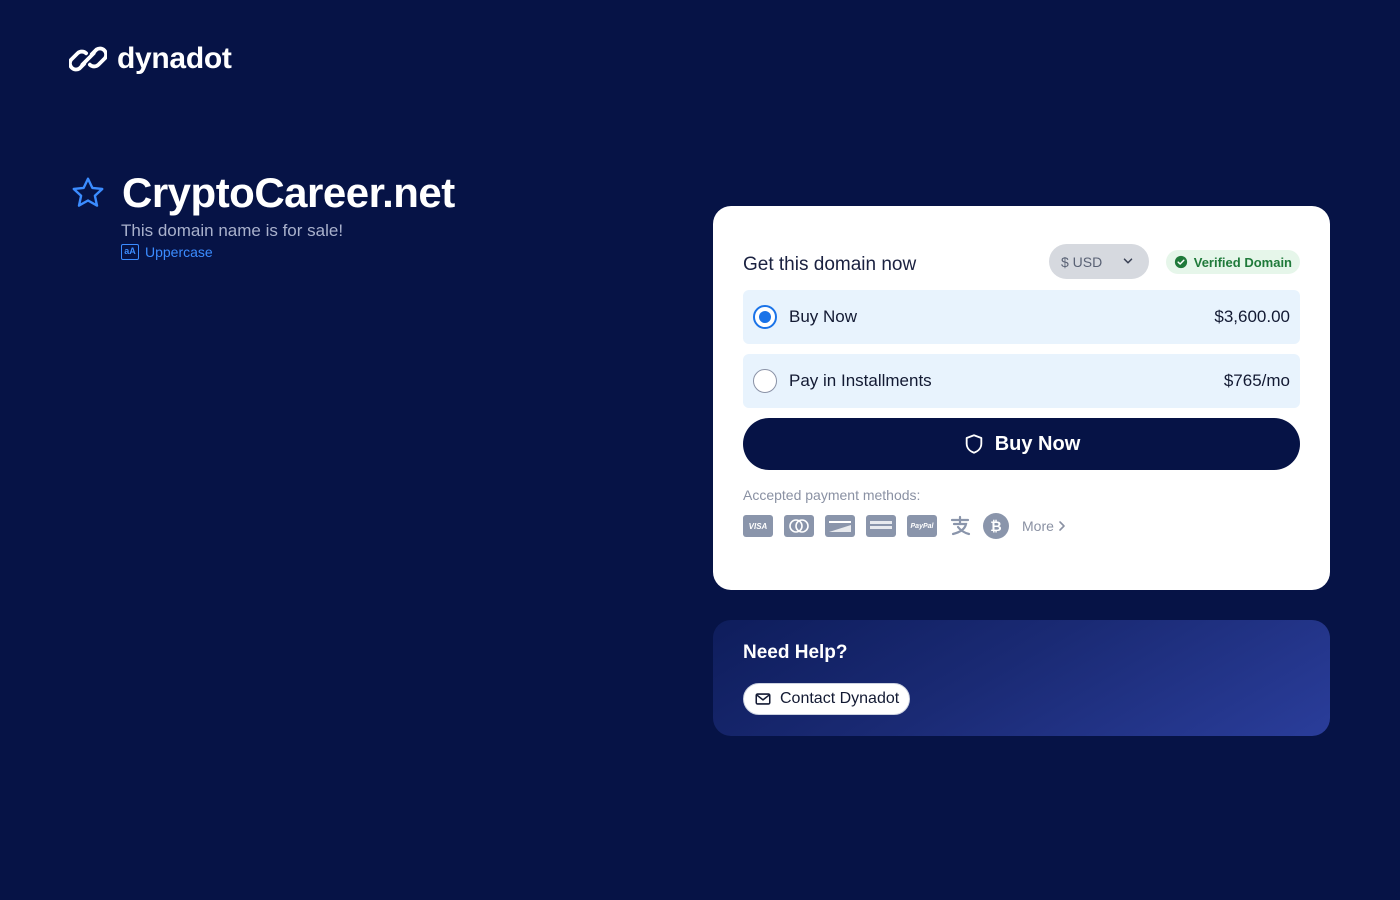 Image resolution: width=1400 pixels, height=900 pixels. I want to click on currency-select: $ USD, so click(1099, 261).